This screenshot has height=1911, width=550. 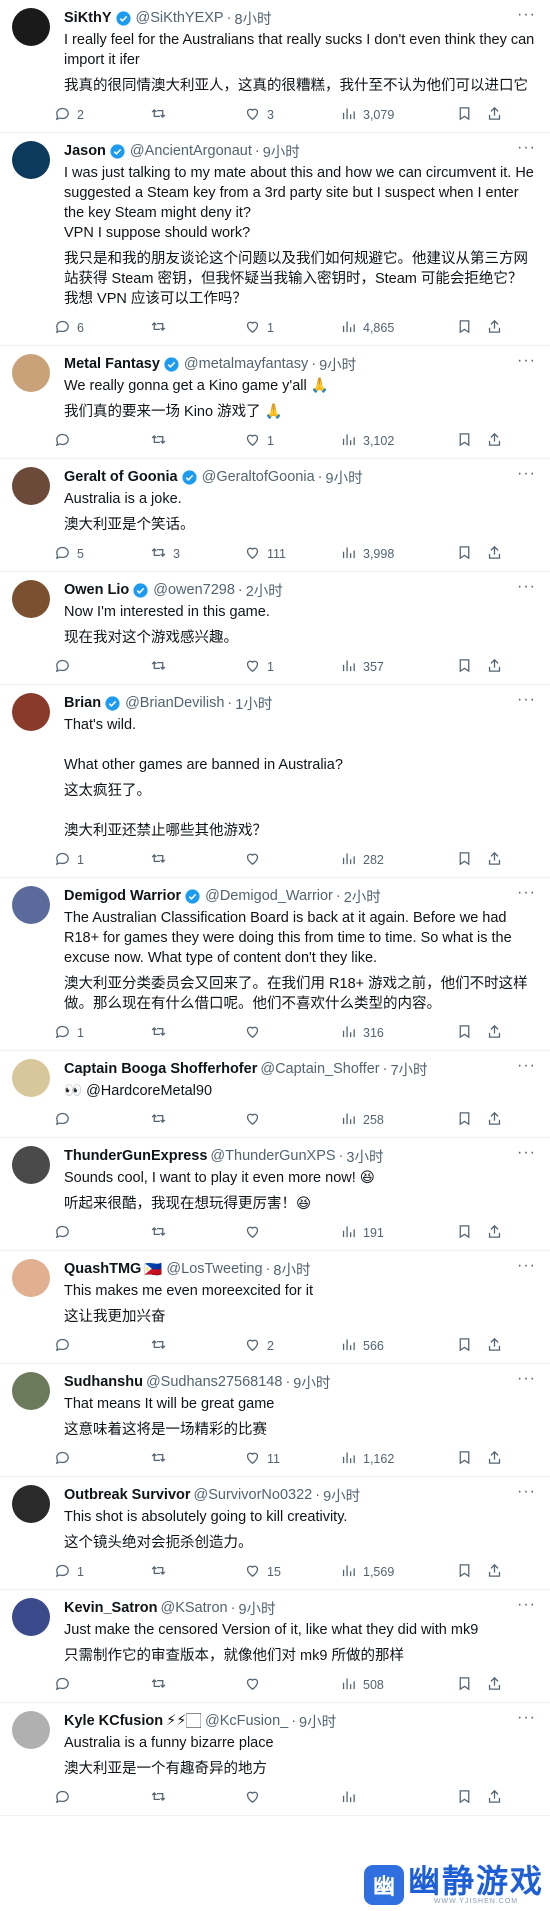 What do you see at coordinates (102, 1269) in the screenshot?
I see `author-name: QuashTMG` at bounding box center [102, 1269].